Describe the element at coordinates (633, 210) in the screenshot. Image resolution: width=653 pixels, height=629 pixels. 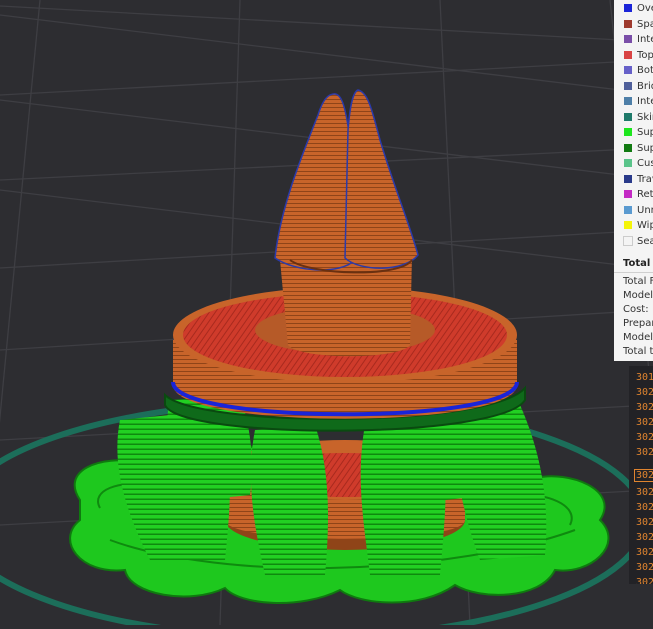
I see `legend-item-unretract: Unr` at that location.